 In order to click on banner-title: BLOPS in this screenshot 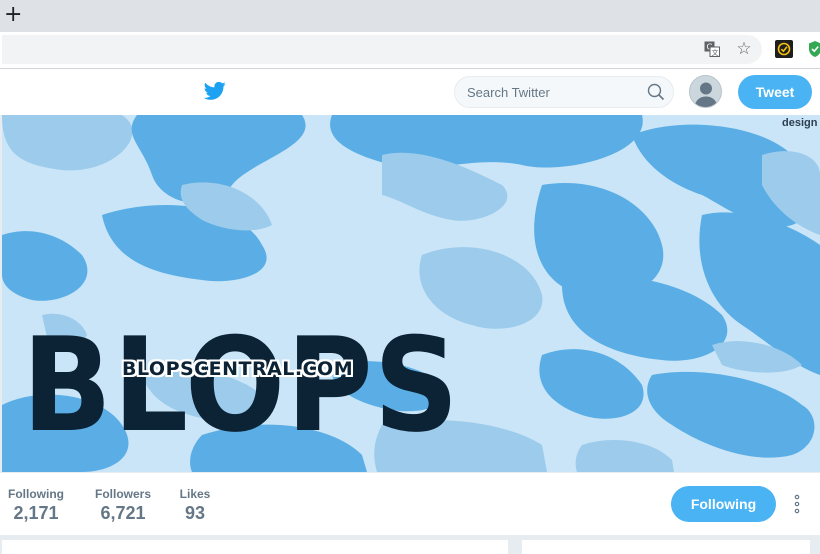, I will do `click(241, 385)`.